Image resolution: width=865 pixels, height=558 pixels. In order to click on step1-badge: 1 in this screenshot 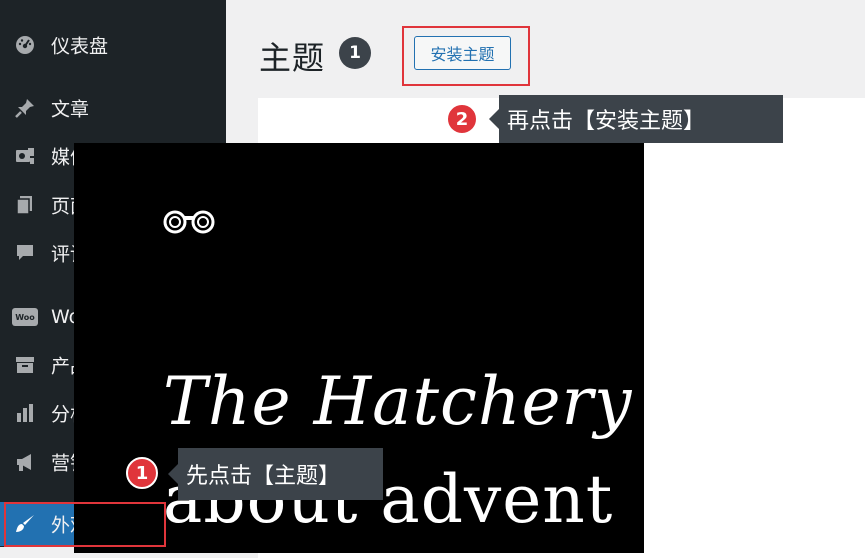, I will do `click(142, 473)`.